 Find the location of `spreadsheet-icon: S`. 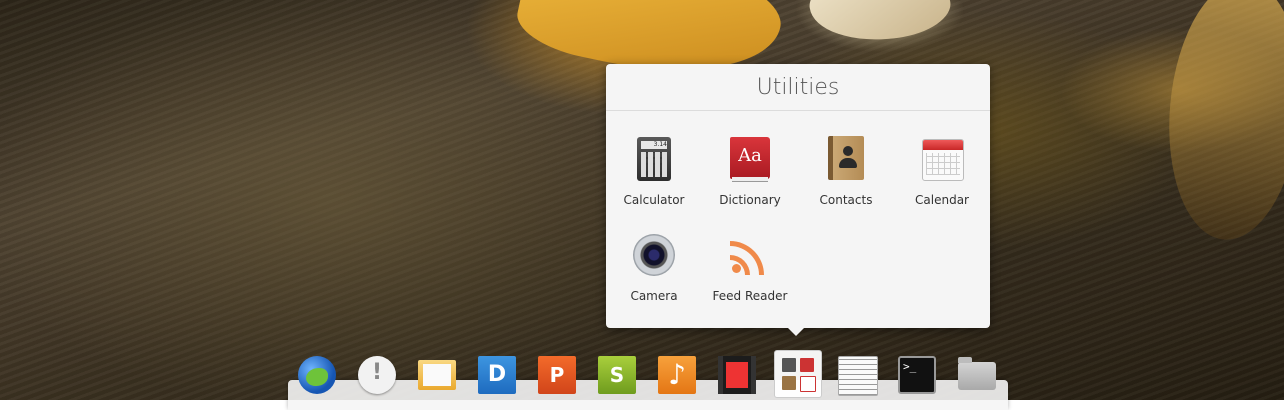

spreadsheet-icon: S is located at coordinates (617, 375).